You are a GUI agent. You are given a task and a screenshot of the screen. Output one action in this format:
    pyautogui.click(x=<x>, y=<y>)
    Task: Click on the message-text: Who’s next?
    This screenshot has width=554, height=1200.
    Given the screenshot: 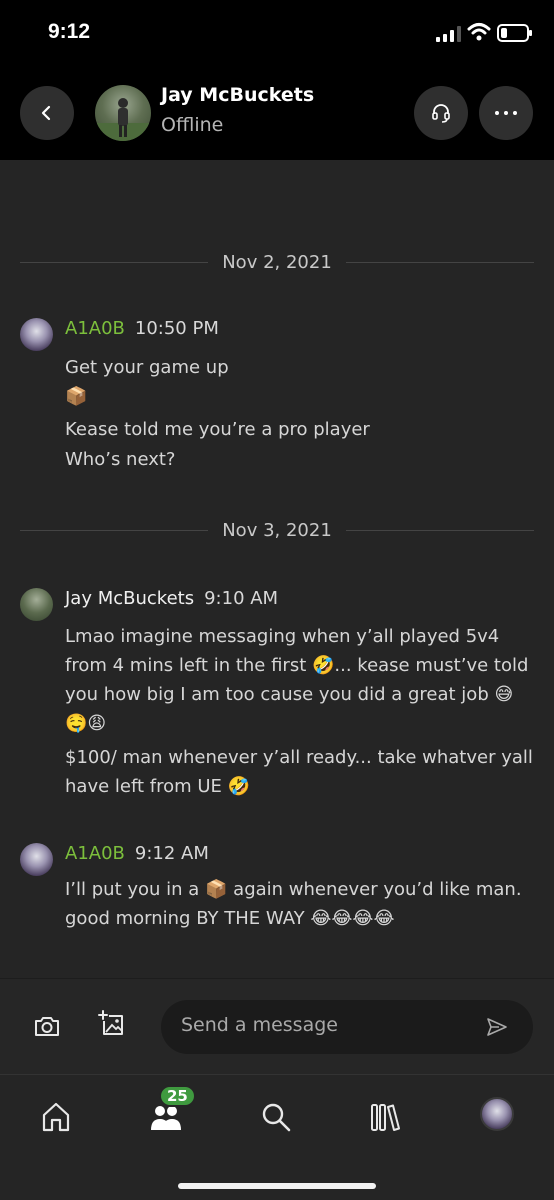 What is the action you would take?
    pyautogui.click(x=120, y=459)
    